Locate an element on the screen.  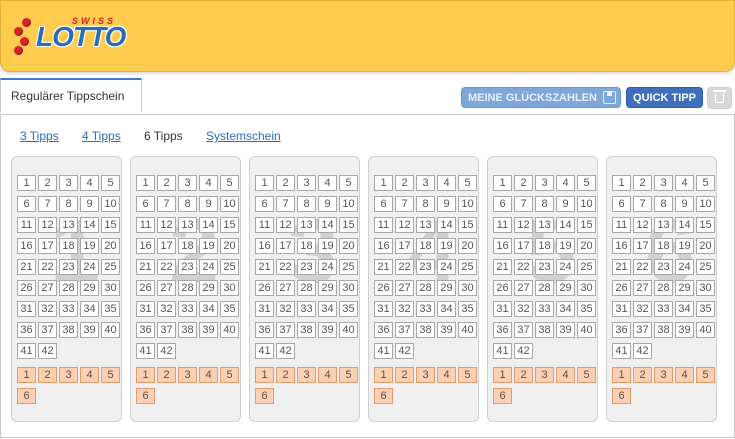
tab-6-tipps: 6 Tipps is located at coordinates (163, 136).